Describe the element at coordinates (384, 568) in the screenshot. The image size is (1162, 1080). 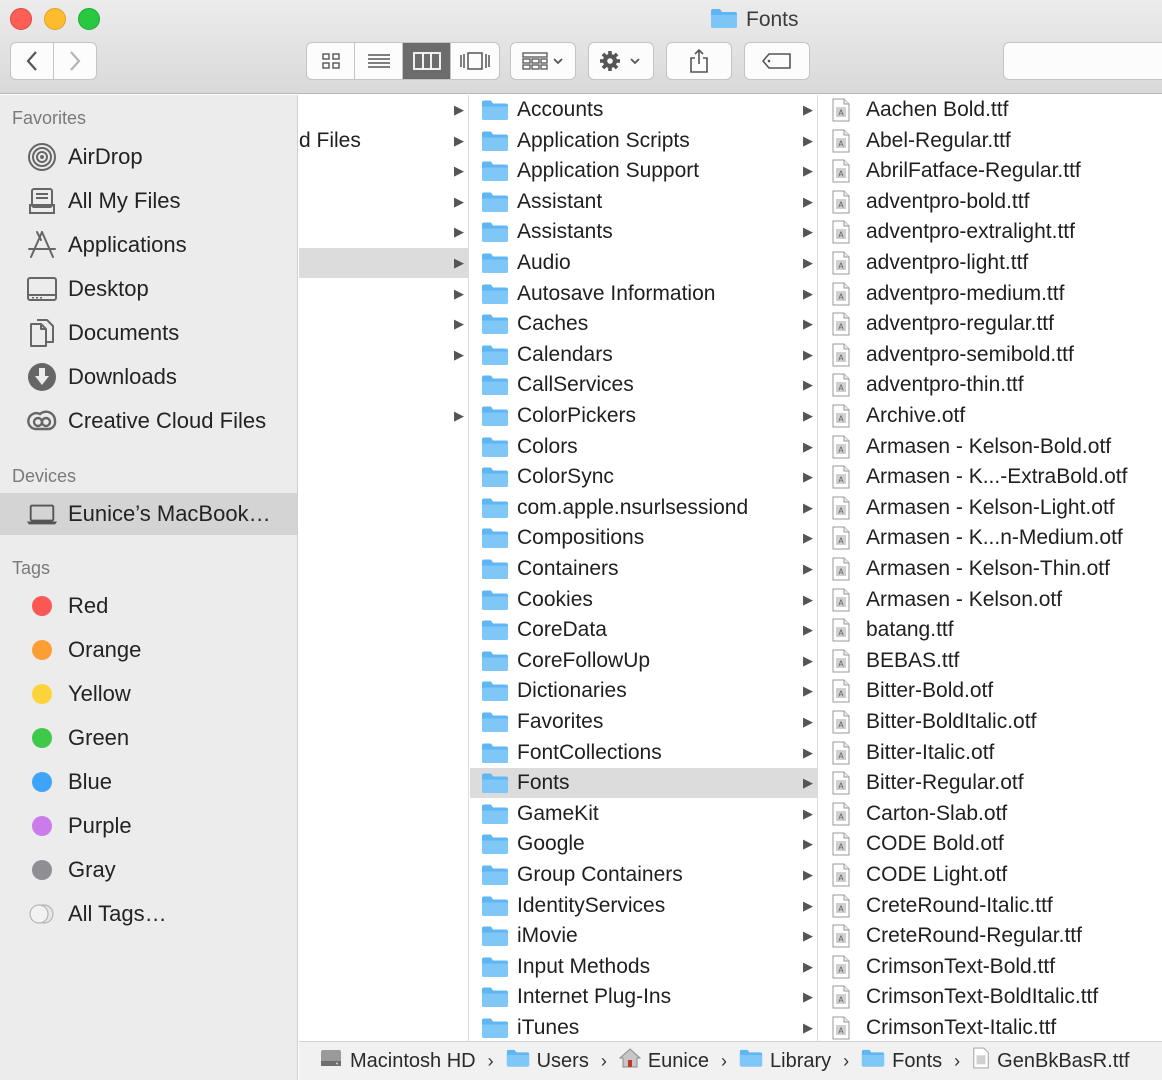
I see `browser-column-1: ▶ d Files ▶ ▶ ▶ ▶ ▶ ▶ ▶ ▶ ▶` at that location.